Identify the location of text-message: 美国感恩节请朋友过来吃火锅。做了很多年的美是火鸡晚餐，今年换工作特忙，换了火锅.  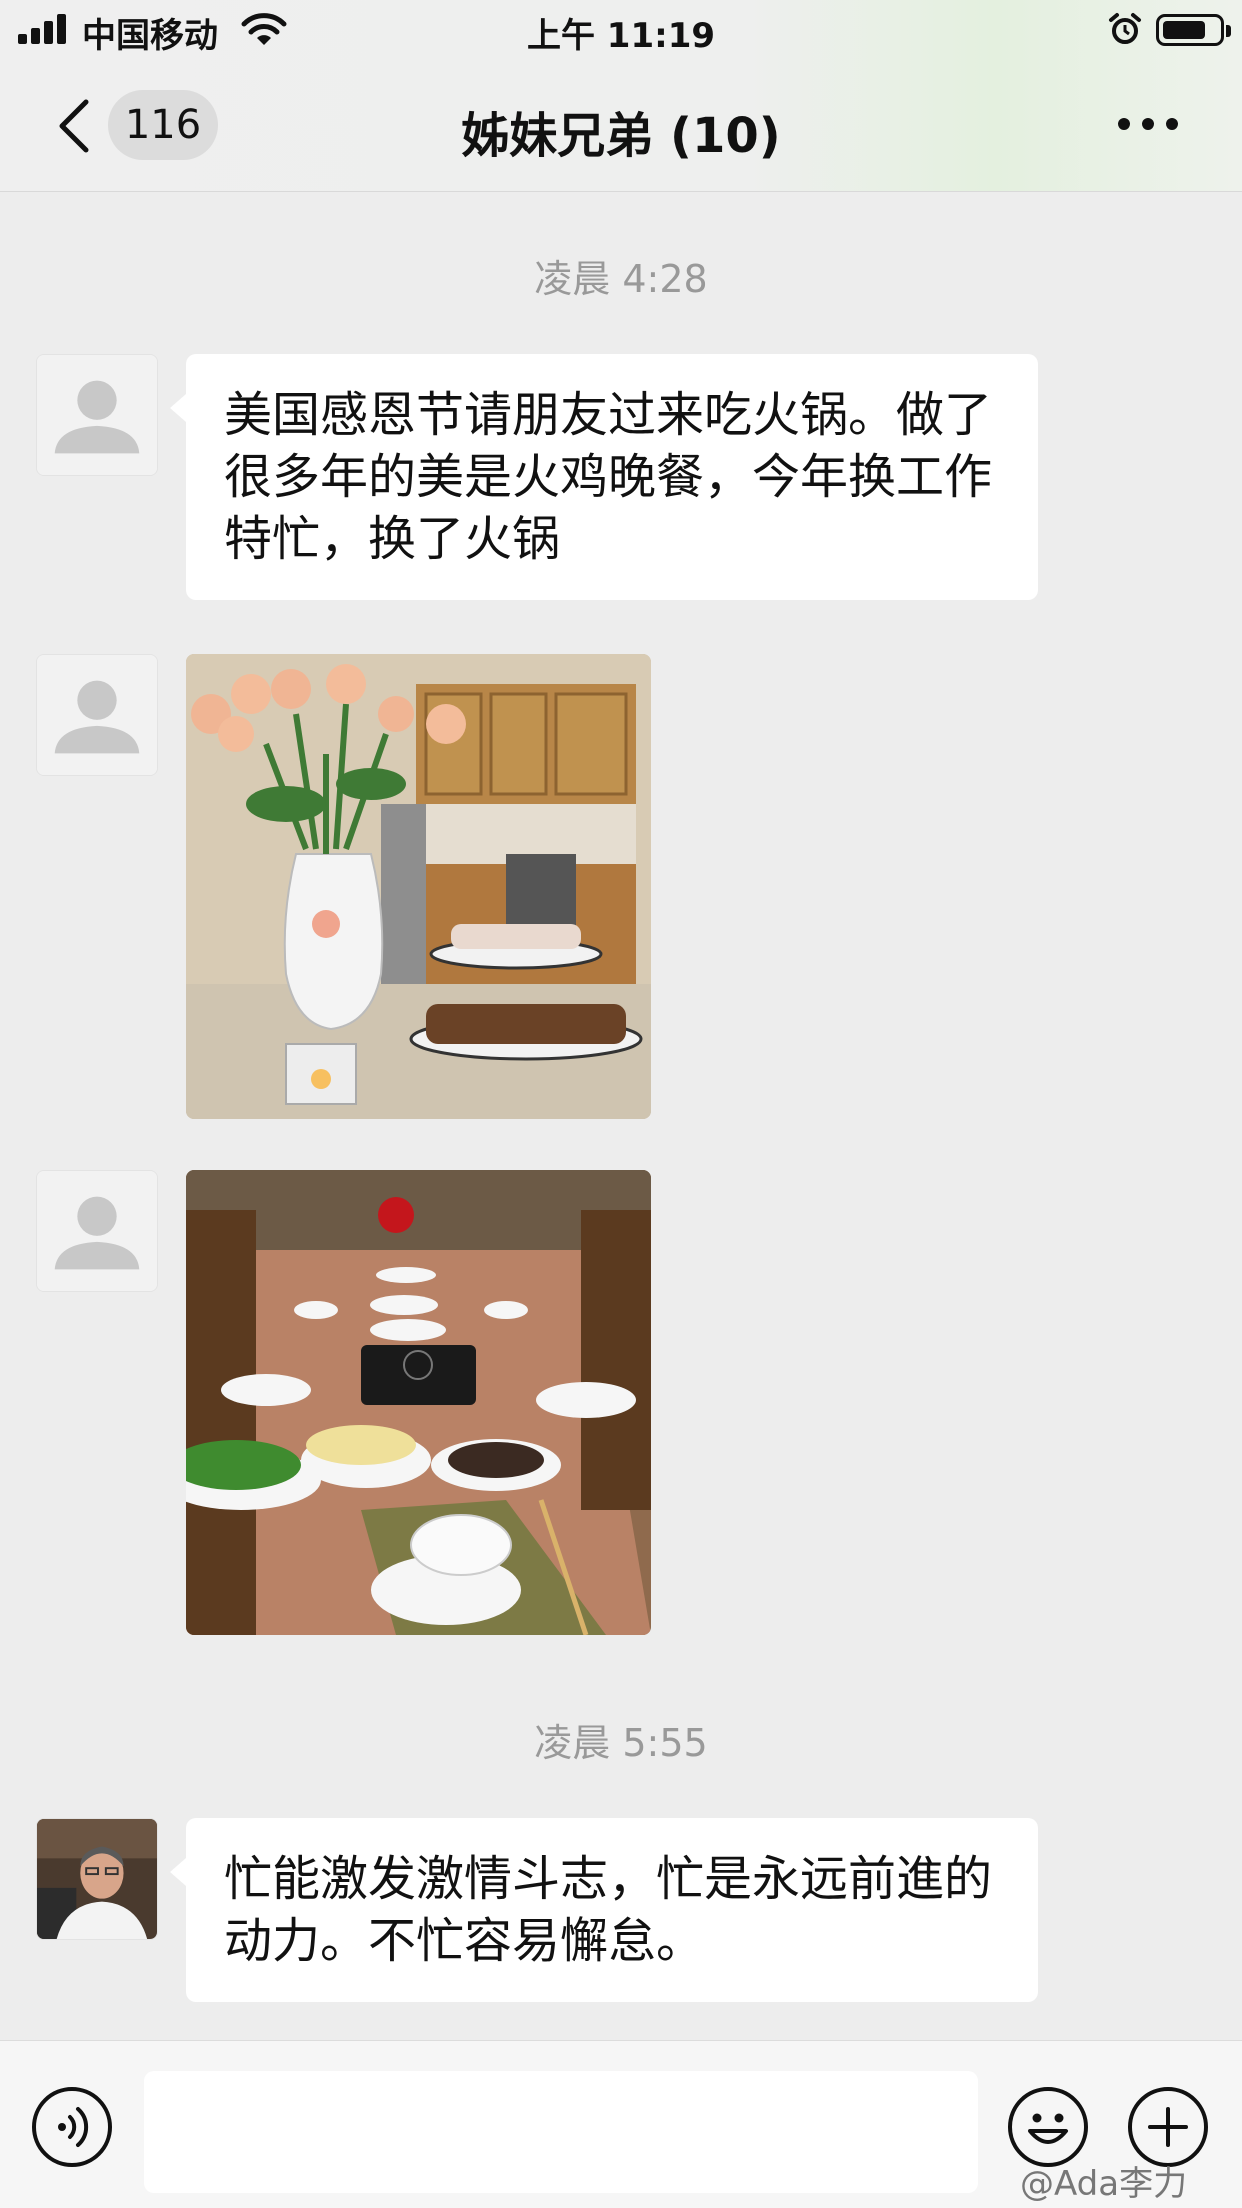
(604, 477).